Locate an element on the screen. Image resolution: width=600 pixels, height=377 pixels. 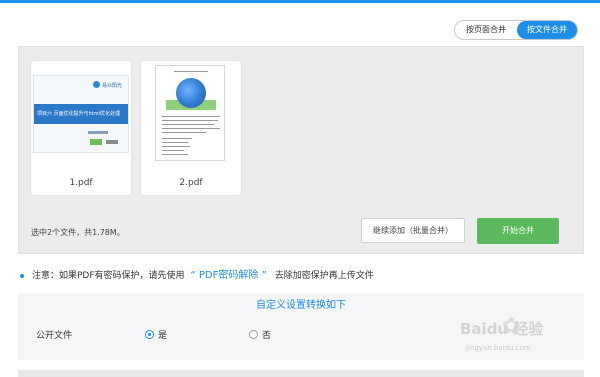
file-name: 1.pdf is located at coordinates (81, 183).